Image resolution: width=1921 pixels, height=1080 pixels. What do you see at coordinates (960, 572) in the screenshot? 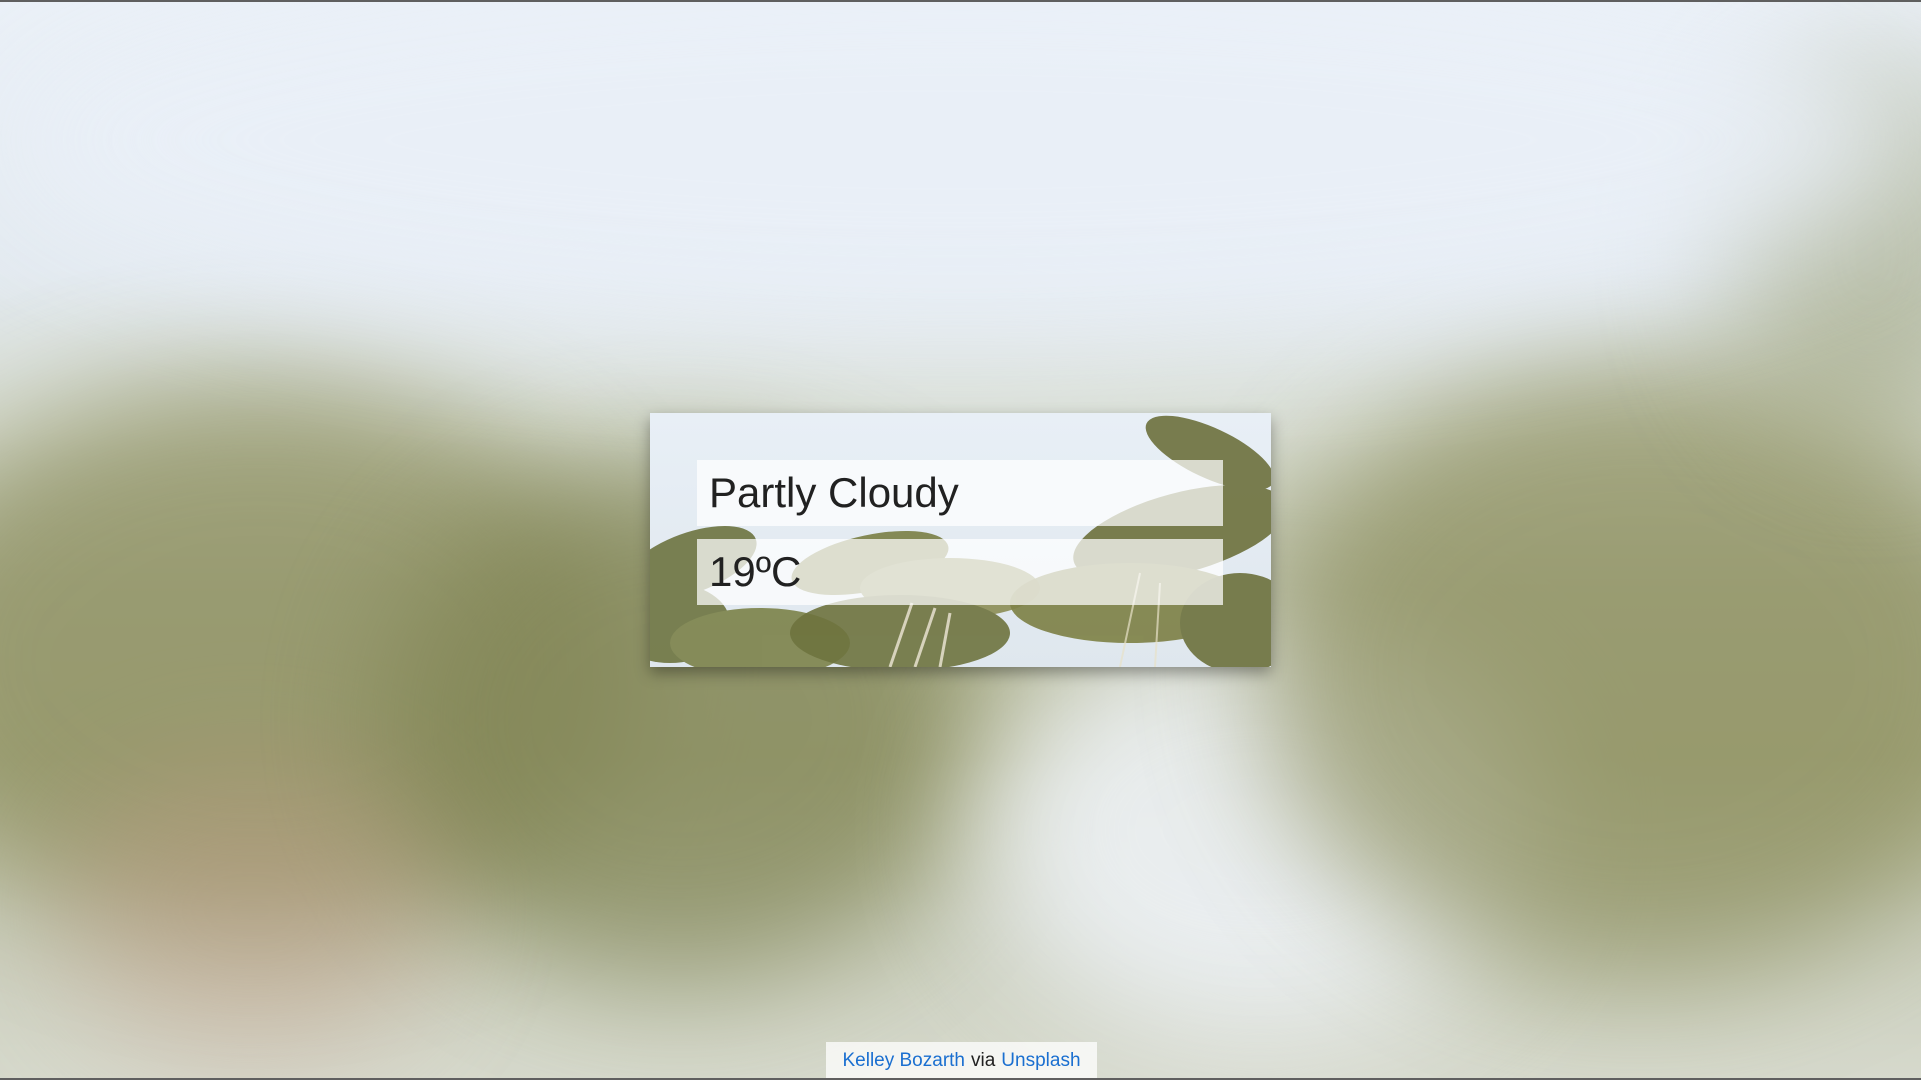
I see `temperature-reading: 19ºC` at bounding box center [960, 572].